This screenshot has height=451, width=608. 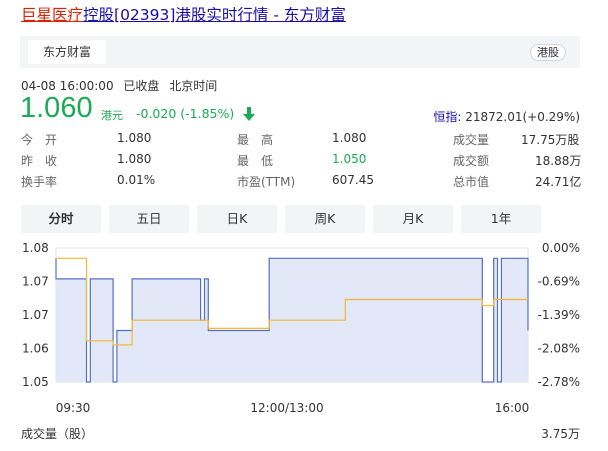 What do you see at coordinates (558, 161) in the screenshot?
I see `stat-value: 18.88万` at bounding box center [558, 161].